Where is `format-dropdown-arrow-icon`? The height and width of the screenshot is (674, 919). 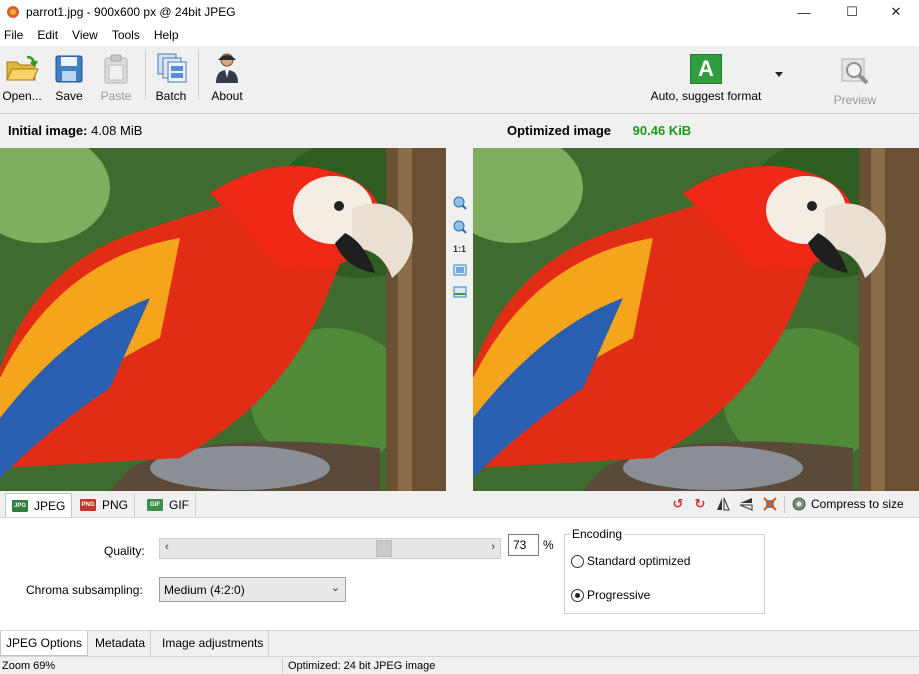 format-dropdown-arrow-icon is located at coordinates (779, 74).